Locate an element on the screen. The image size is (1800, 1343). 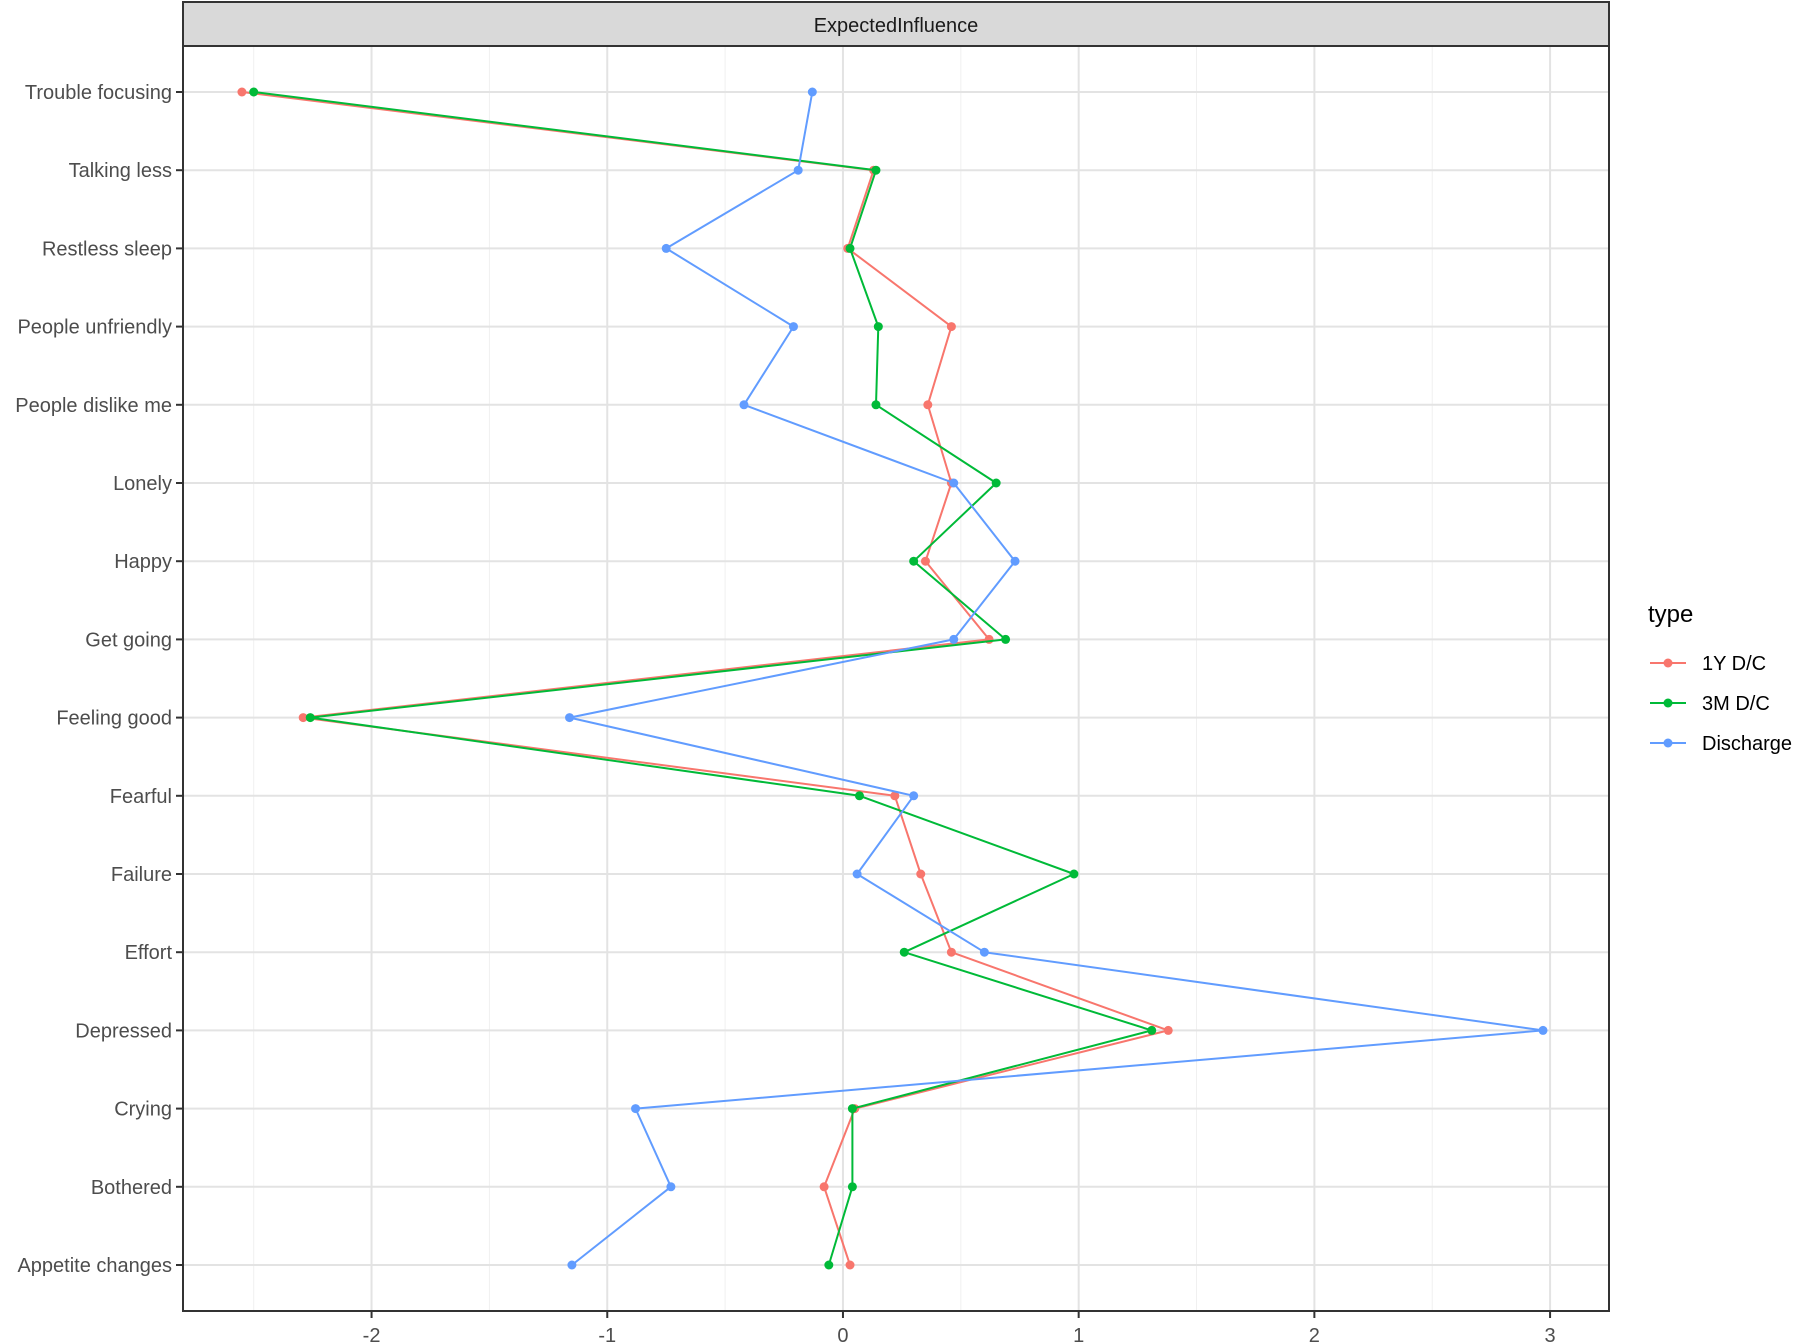
data-point-discharge-depressed is located at coordinates (1543, 1030).